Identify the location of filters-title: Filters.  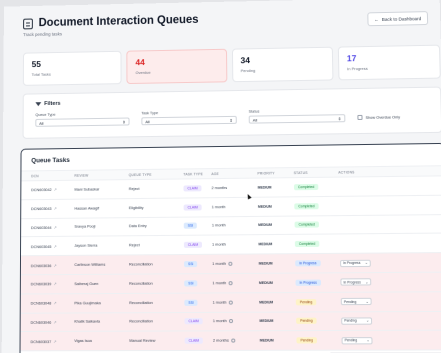
(52, 104).